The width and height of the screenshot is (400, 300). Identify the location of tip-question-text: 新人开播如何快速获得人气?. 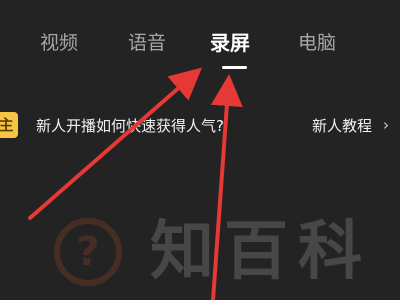
(130, 126).